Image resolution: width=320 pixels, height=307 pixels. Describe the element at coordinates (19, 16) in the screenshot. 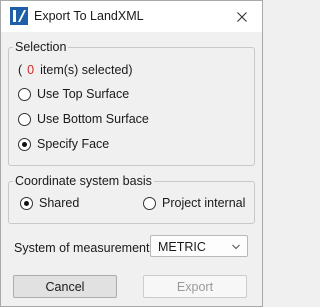

I see `landxml-app-icon` at that location.